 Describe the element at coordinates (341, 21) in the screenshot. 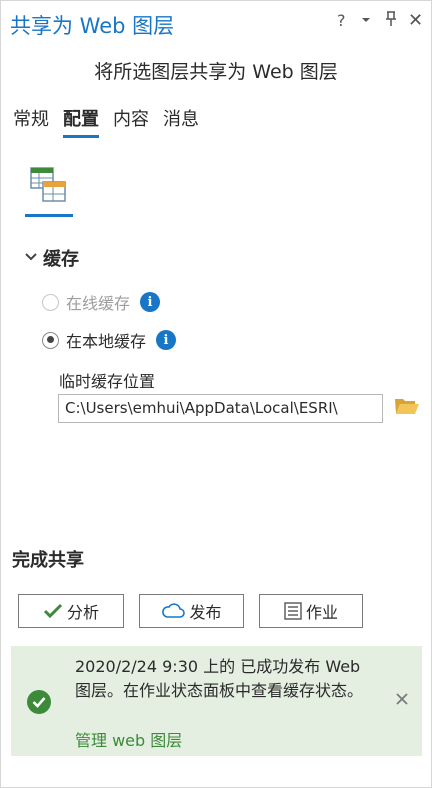

I see `help-button: ?` at that location.